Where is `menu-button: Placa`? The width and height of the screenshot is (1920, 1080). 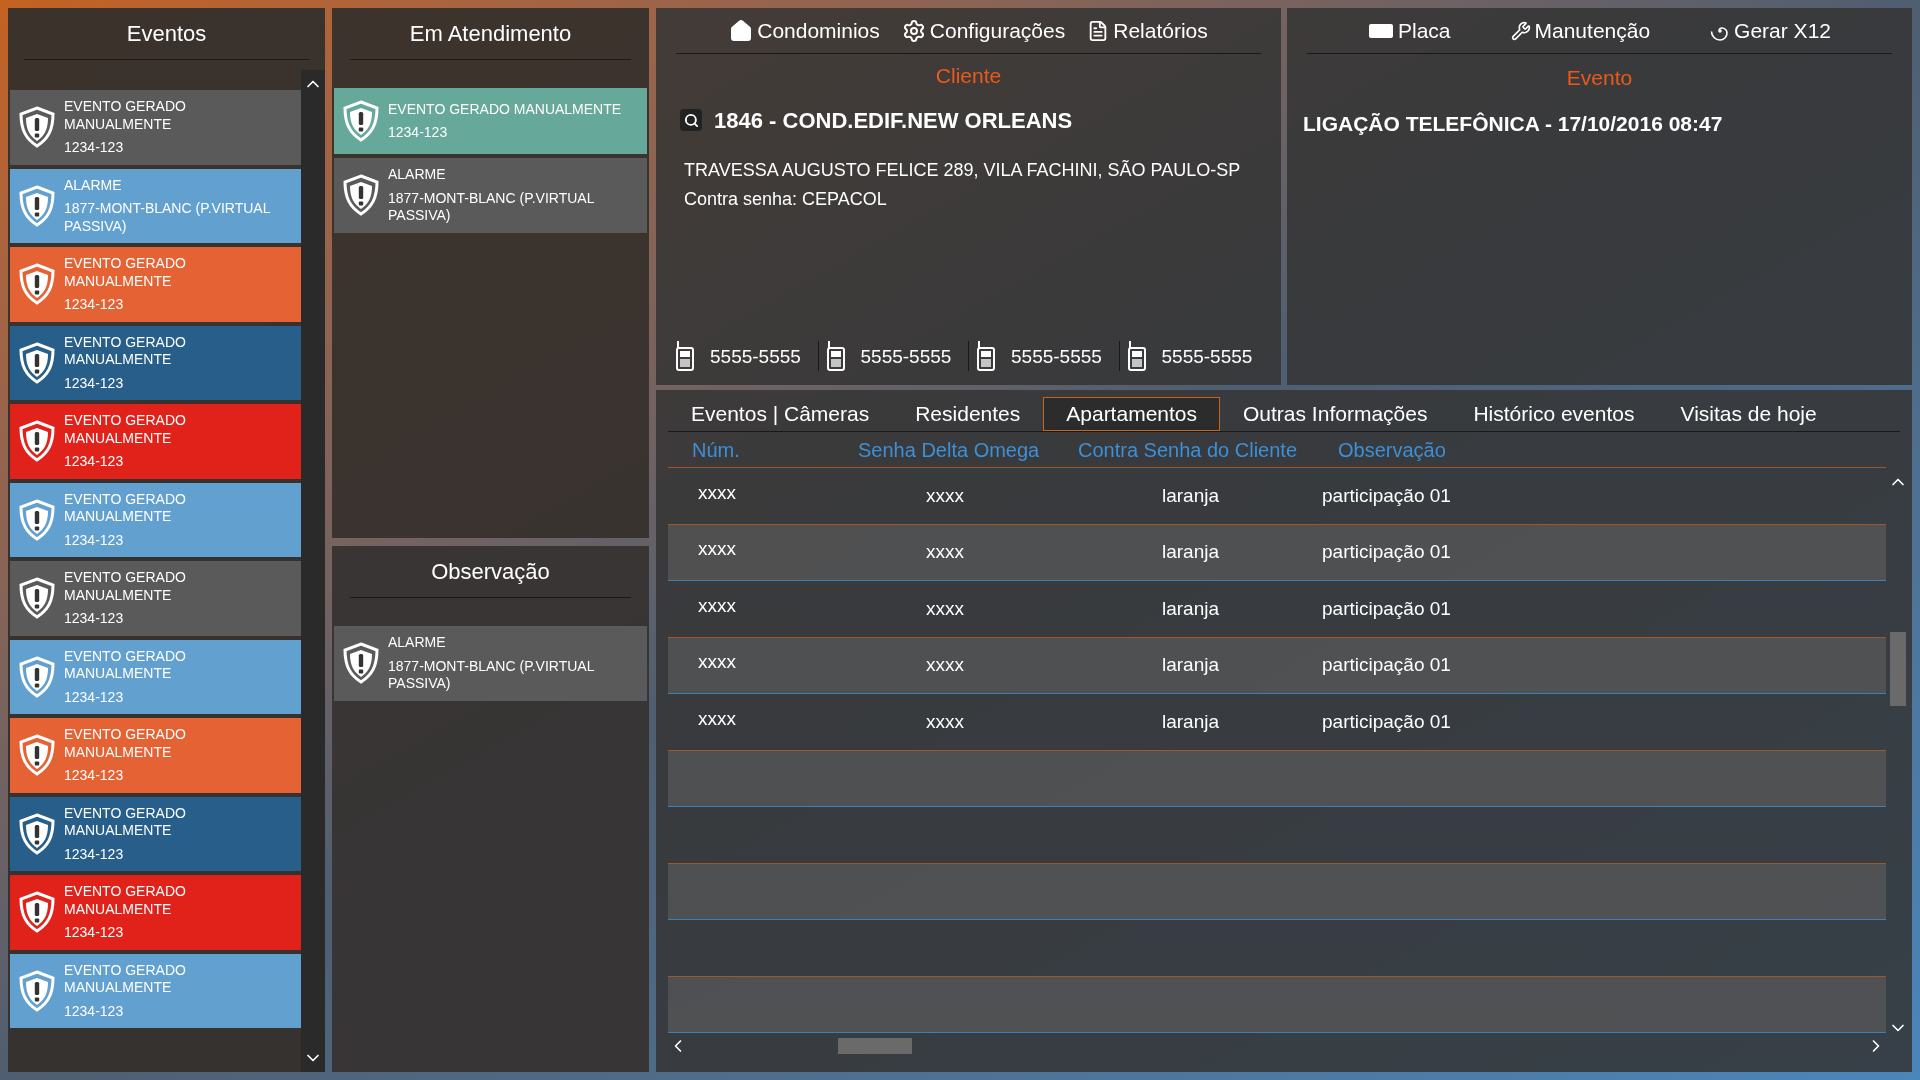 menu-button: Placa is located at coordinates (1409, 30).